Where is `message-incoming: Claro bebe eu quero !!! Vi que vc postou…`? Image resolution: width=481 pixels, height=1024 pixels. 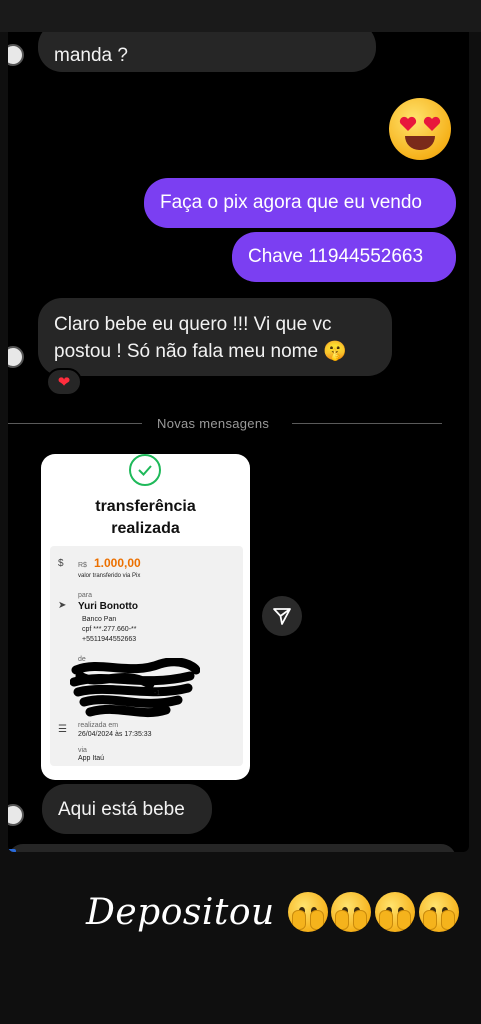 message-incoming: Claro bebe eu quero !!! Vi que vc postou… is located at coordinates (215, 337).